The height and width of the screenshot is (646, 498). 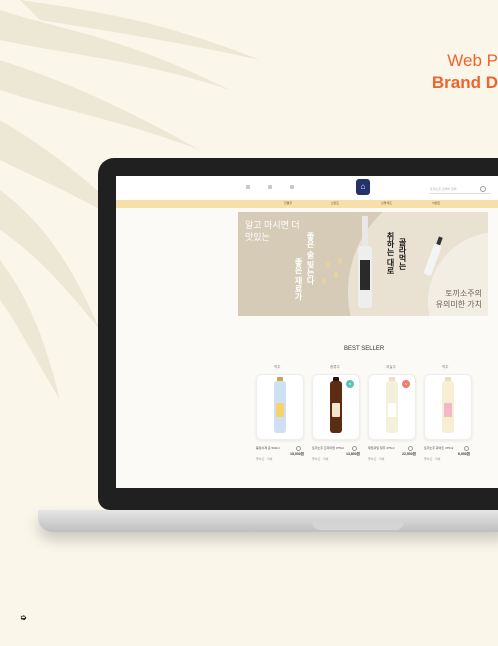 What do you see at coordinates (340, 448) in the screenshot?
I see `product-name: 토끼소주 프리미엄 375ml` at bounding box center [340, 448].